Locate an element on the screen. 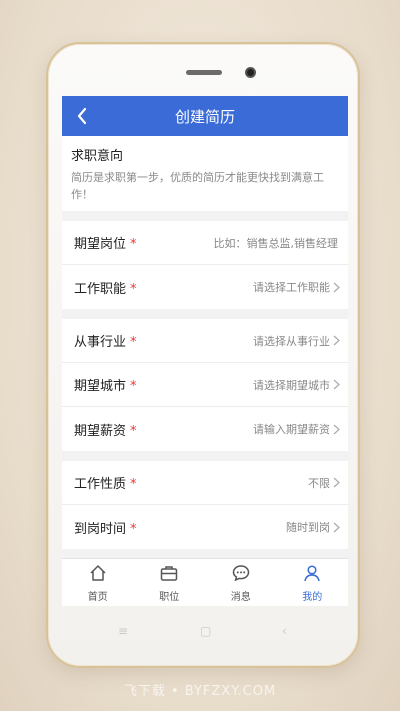 The image size is (400, 711). field-value-text: 不限 is located at coordinates (319, 483).